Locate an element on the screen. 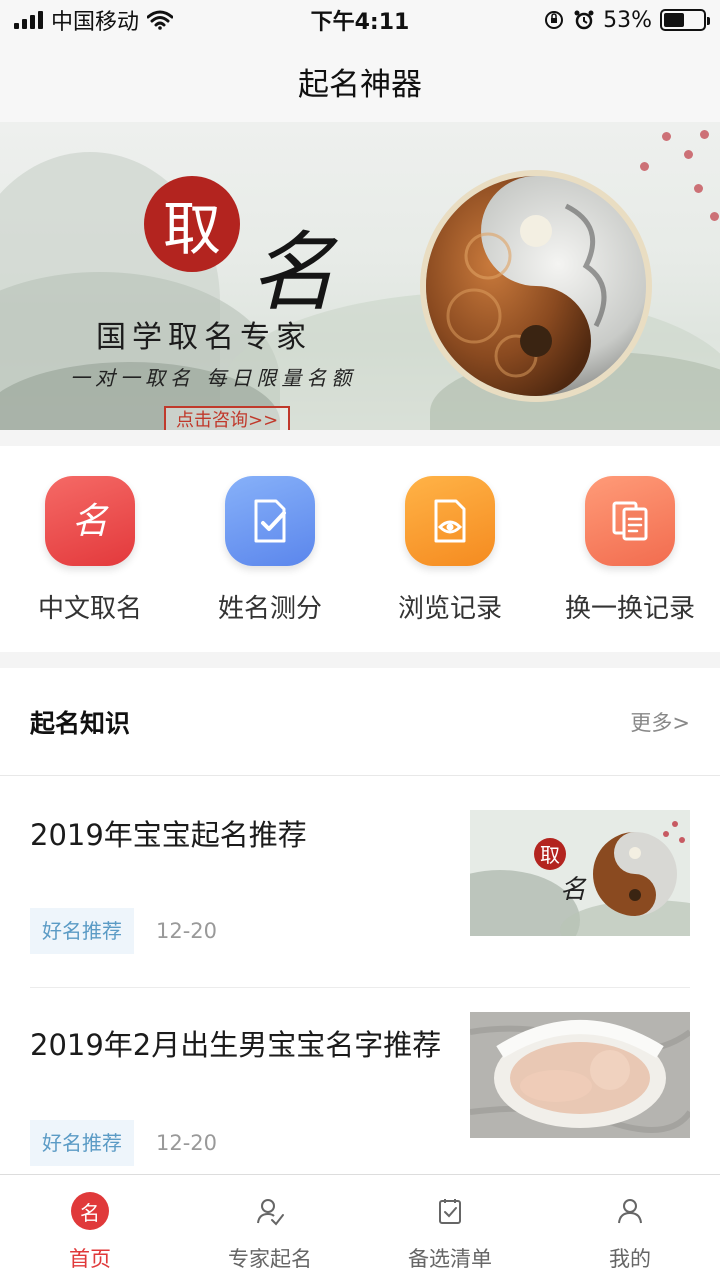 The height and width of the screenshot is (1280, 720). user-icon is located at coordinates (630, 1211).